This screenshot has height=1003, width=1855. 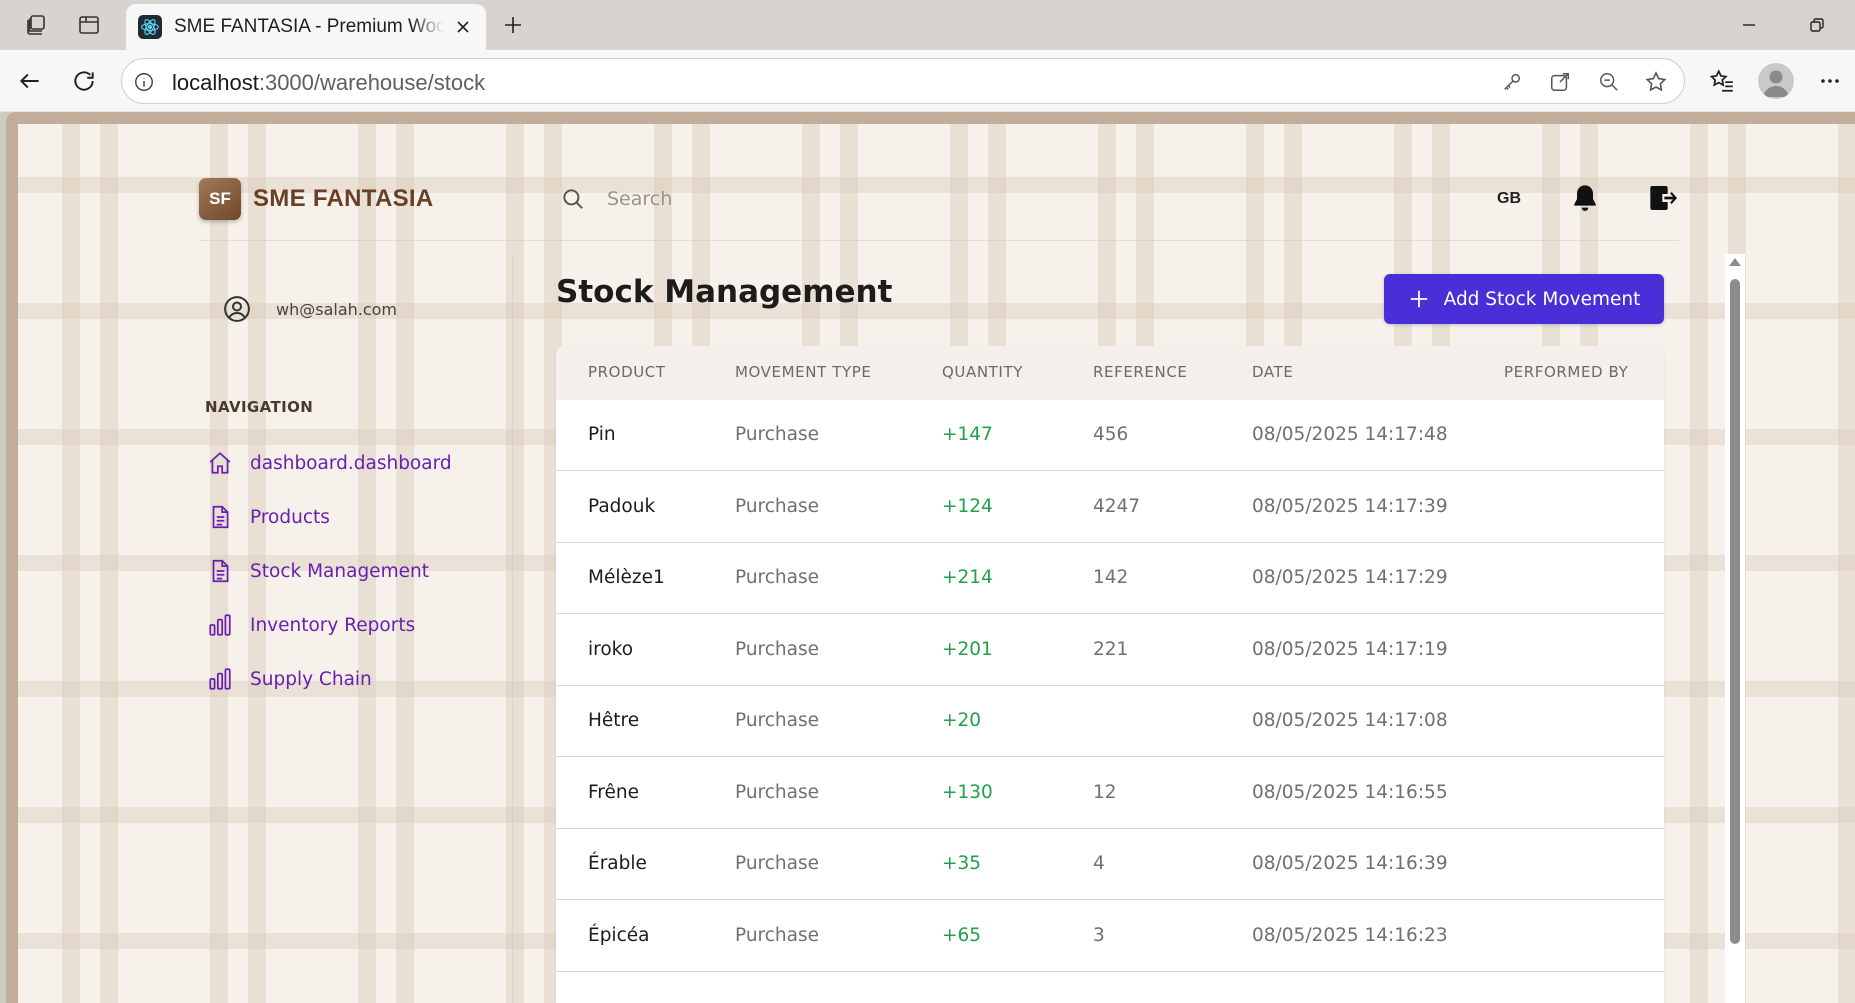 What do you see at coordinates (1140, 372) in the screenshot?
I see `column-header-reference: REFERENCE` at bounding box center [1140, 372].